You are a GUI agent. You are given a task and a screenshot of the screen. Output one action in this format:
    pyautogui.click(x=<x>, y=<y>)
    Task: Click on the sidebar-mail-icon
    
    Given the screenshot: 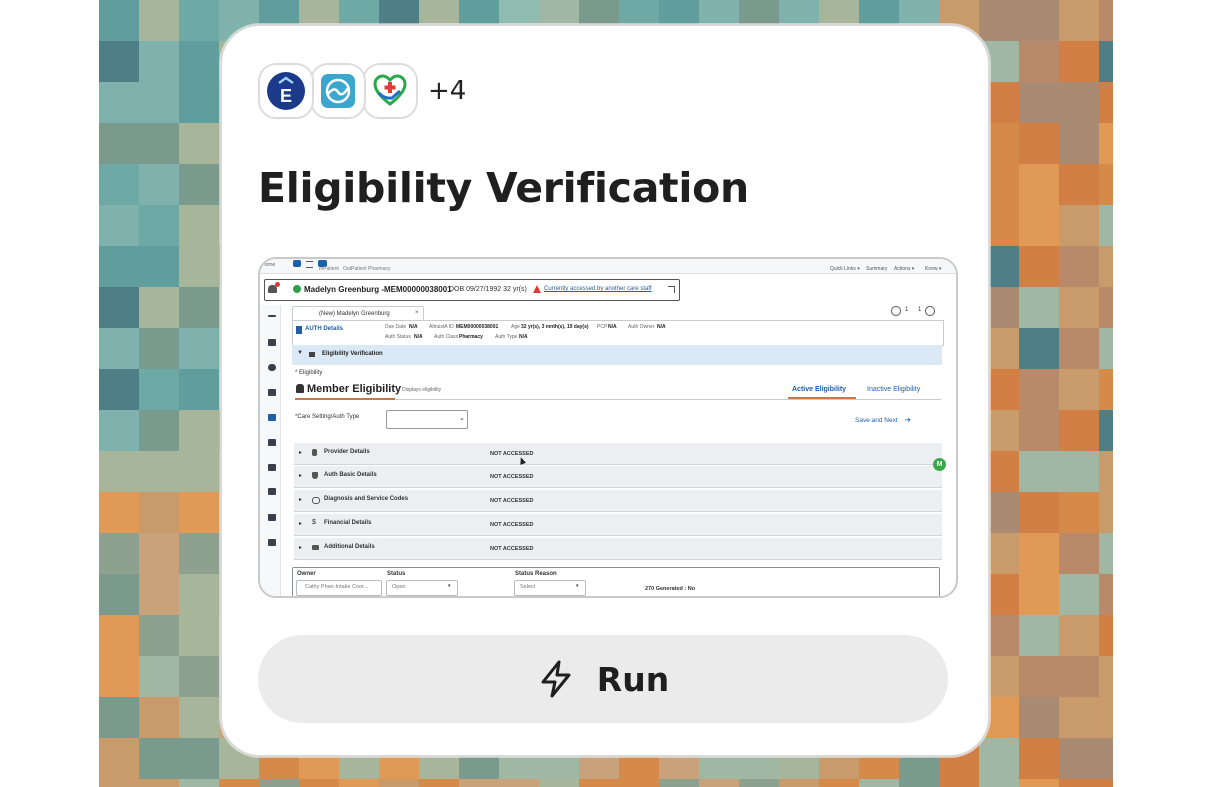 What is the action you would take?
    pyautogui.click(x=272, y=517)
    